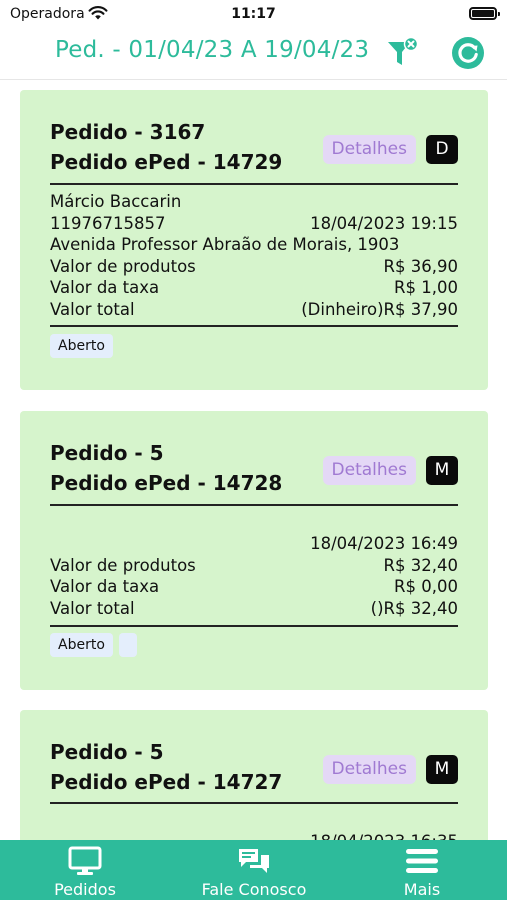 The width and height of the screenshot is (507, 900). Describe the element at coordinates (442, 149) in the screenshot. I see `order-type-badge: D` at that location.